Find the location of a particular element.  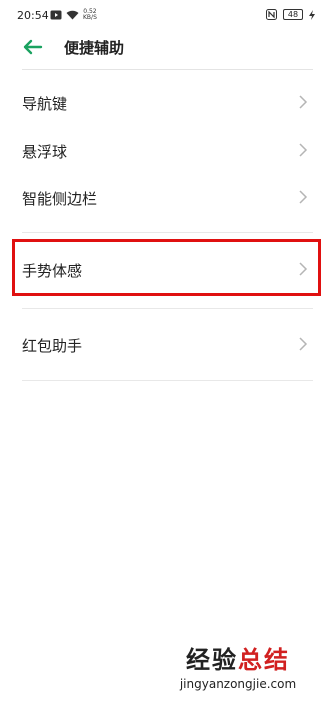

wifi-icon is located at coordinates (72, 15).